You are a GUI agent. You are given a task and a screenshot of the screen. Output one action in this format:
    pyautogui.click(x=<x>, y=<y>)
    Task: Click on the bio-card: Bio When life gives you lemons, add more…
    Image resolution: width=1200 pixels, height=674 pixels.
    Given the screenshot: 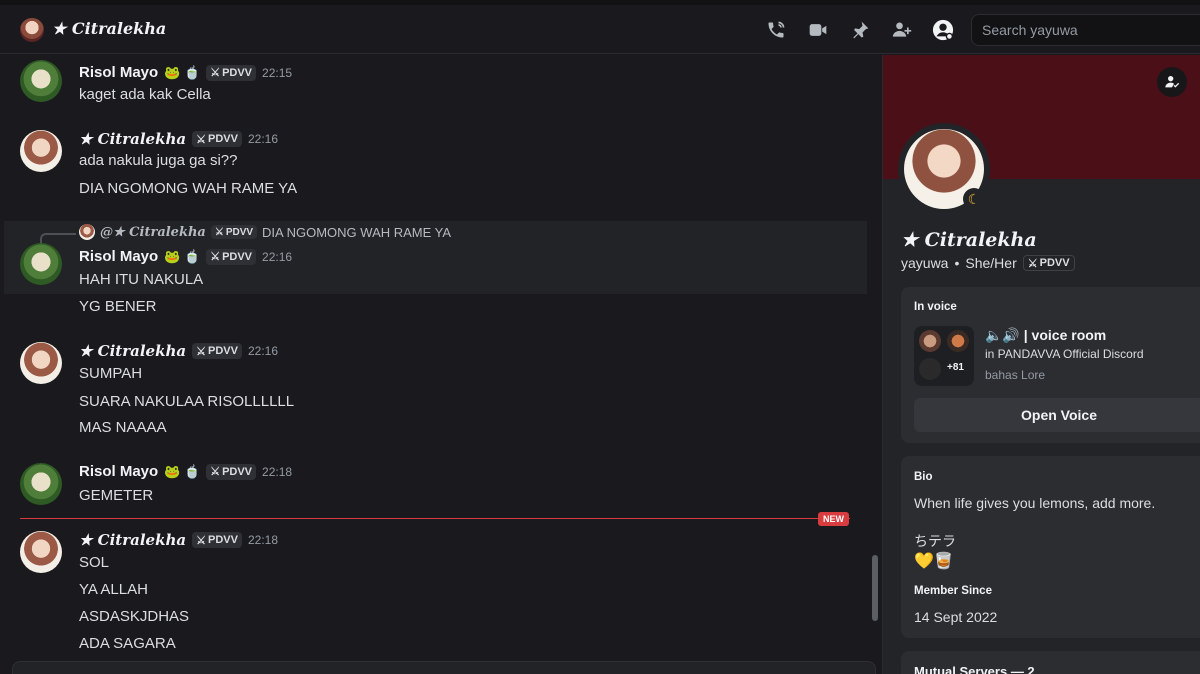 What is the action you would take?
    pyautogui.click(x=1050, y=547)
    